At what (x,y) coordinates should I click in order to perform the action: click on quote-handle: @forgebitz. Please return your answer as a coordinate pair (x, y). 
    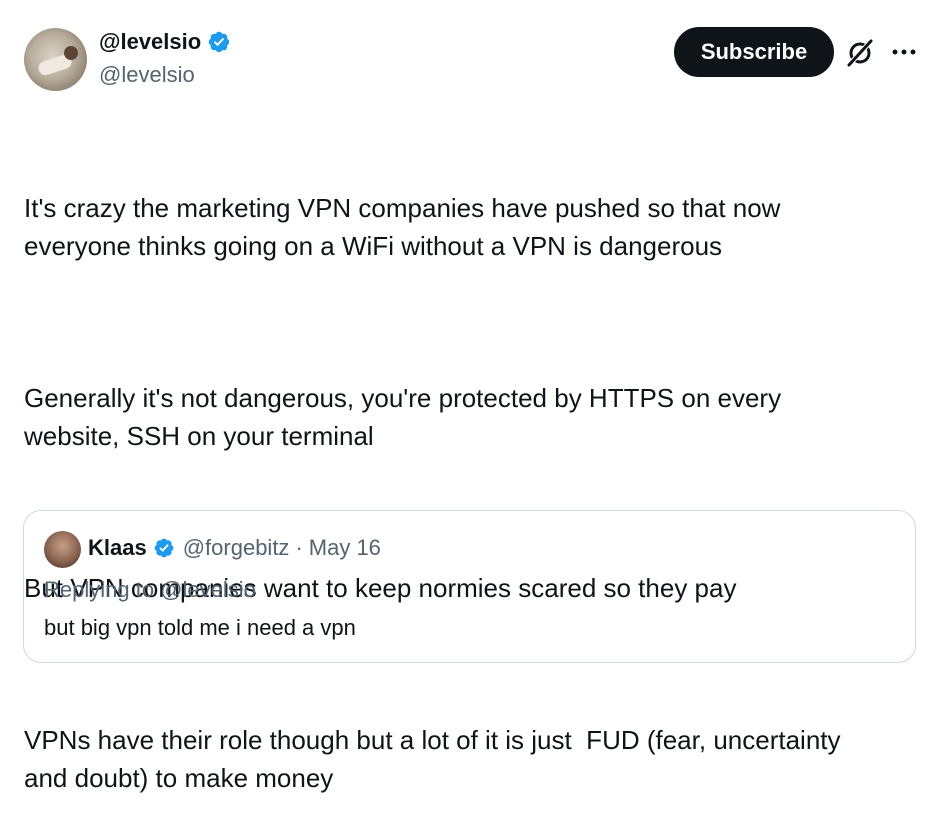
    Looking at the image, I should click on (236, 548).